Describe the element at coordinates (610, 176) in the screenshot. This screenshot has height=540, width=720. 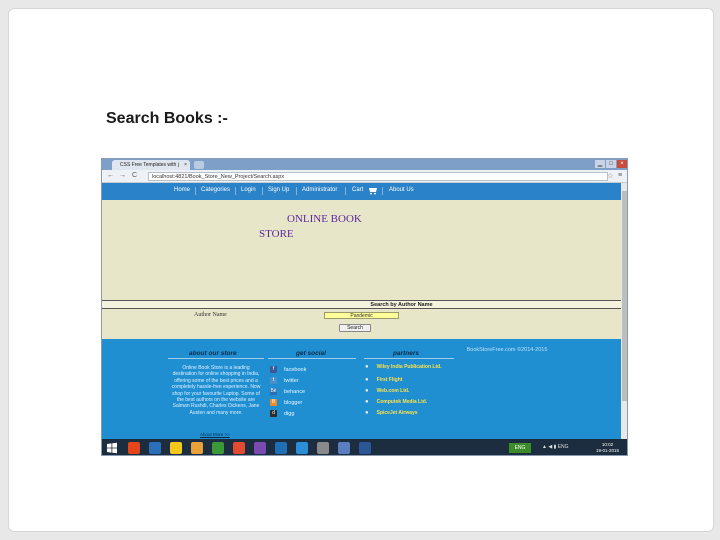
I see `bookmark-star-icon: ☆` at that location.